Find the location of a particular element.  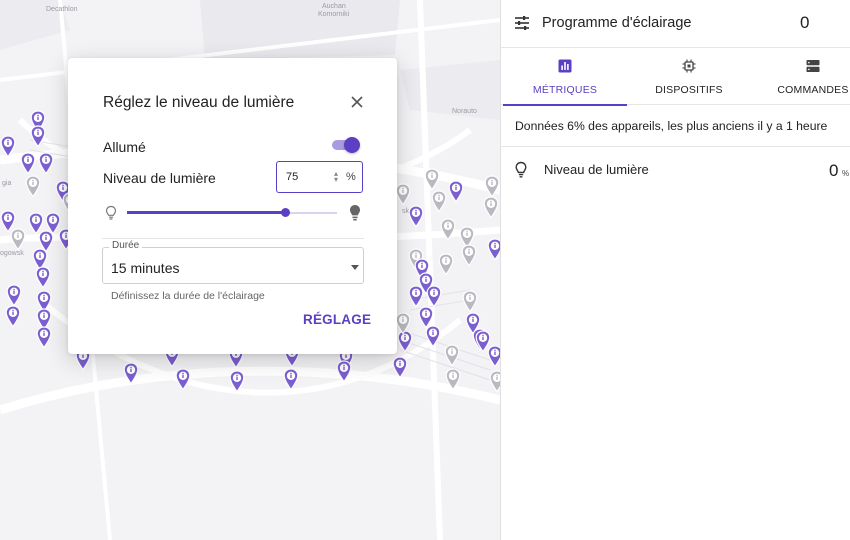

metric-unit: % is located at coordinates (846, 173).